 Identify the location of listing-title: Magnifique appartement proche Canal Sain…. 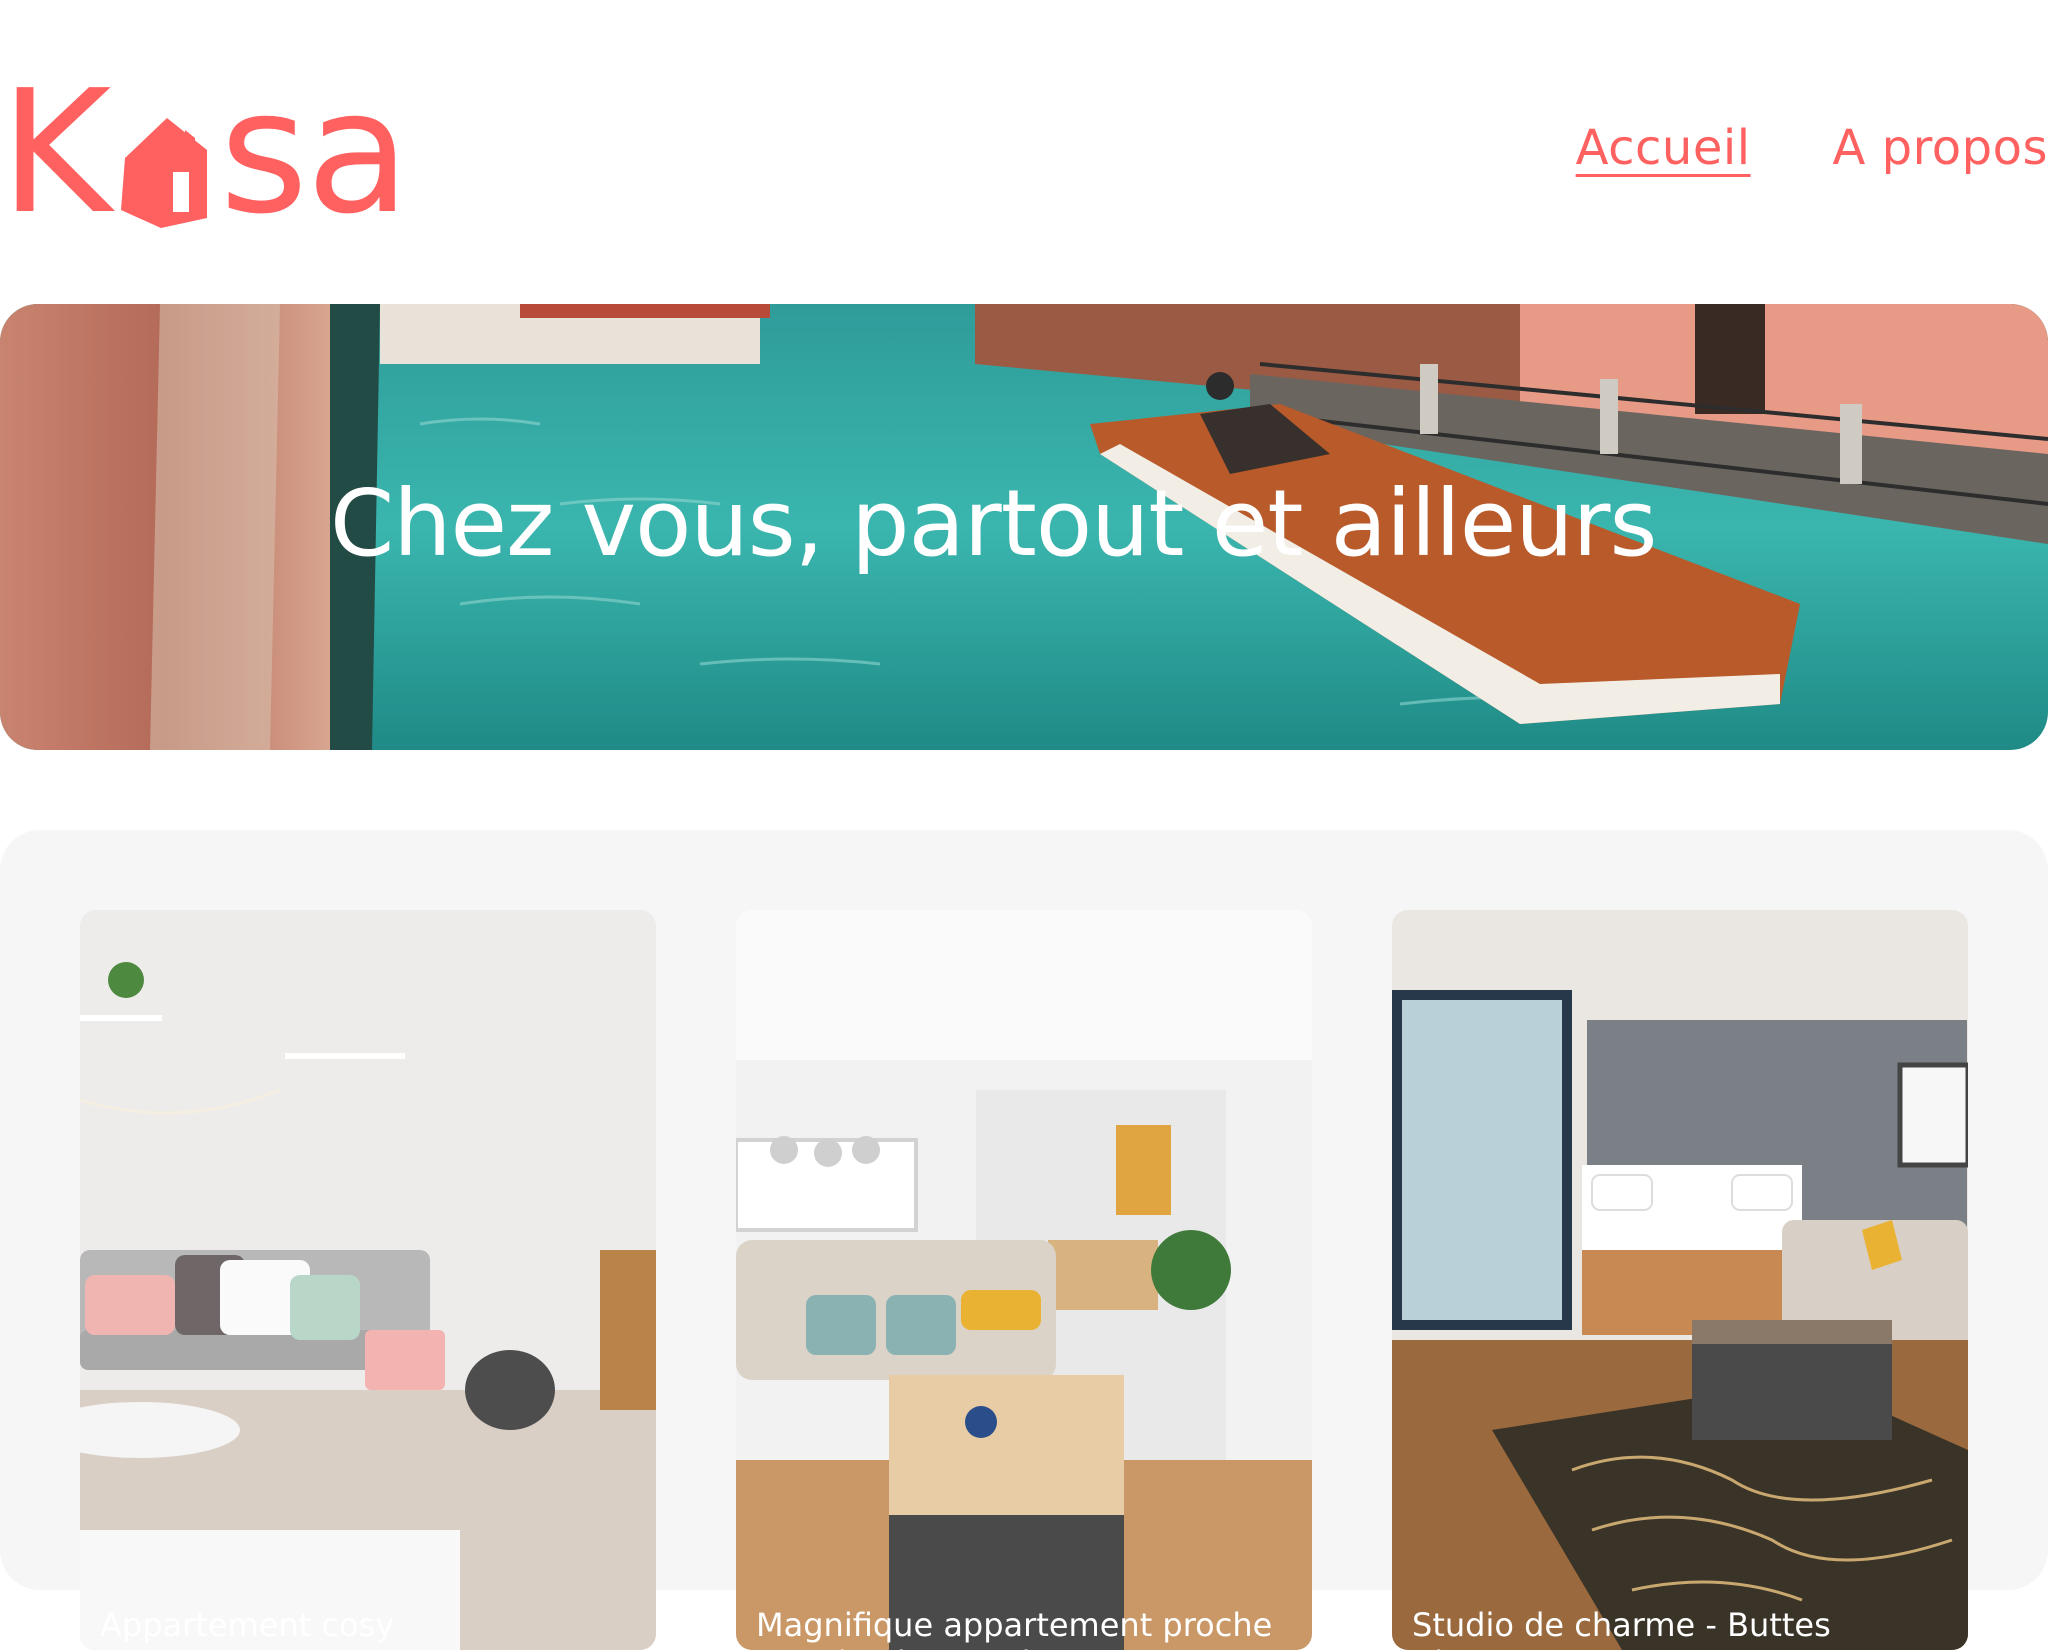
(1014, 1628).